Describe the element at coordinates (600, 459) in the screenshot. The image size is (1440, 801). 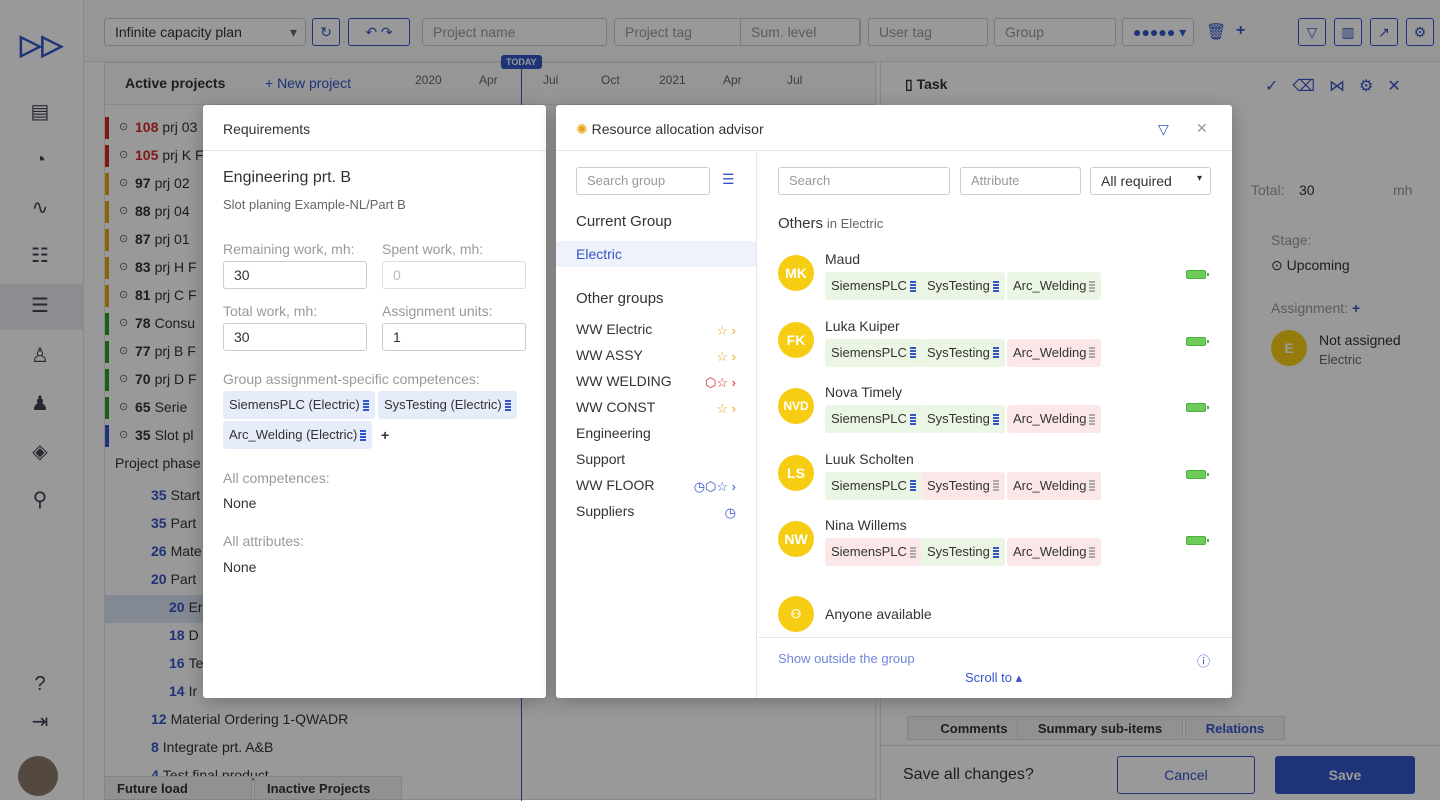
I see `group-item: Support` at that location.